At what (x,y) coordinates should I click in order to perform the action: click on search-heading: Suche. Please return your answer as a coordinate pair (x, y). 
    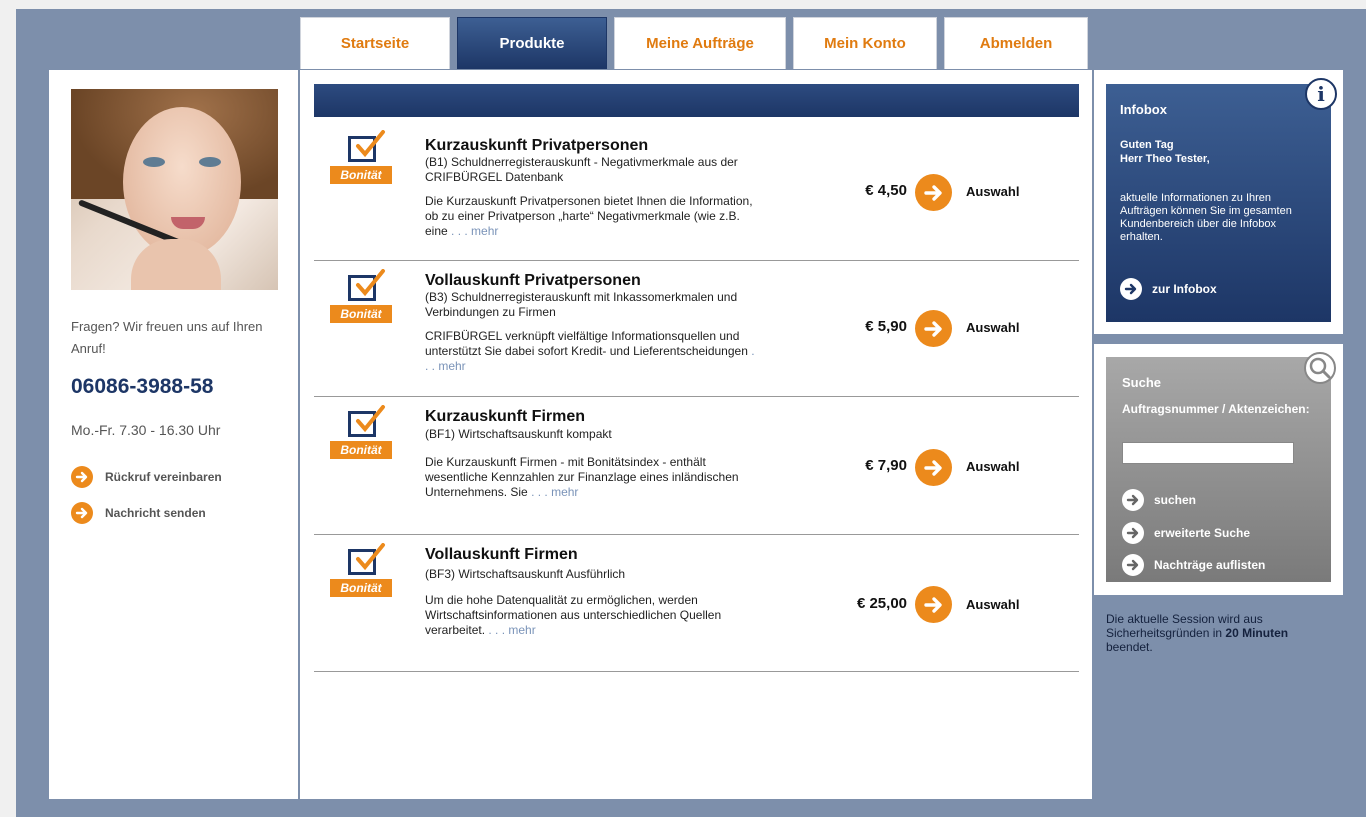
    Looking at the image, I should click on (1142, 382).